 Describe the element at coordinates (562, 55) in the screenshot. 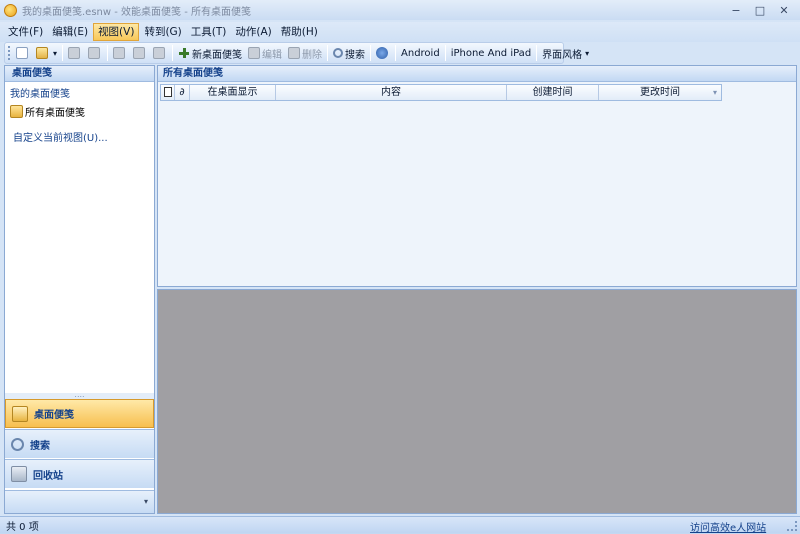

I see `theme-label: 界面风格` at that location.